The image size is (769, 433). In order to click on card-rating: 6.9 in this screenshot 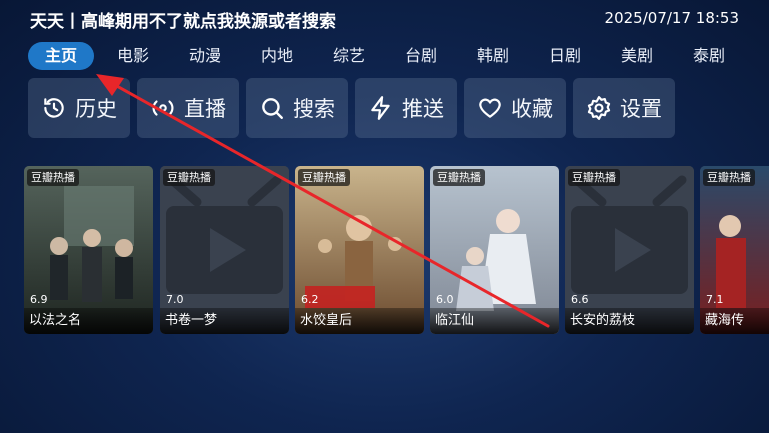, I will do `click(39, 299)`.